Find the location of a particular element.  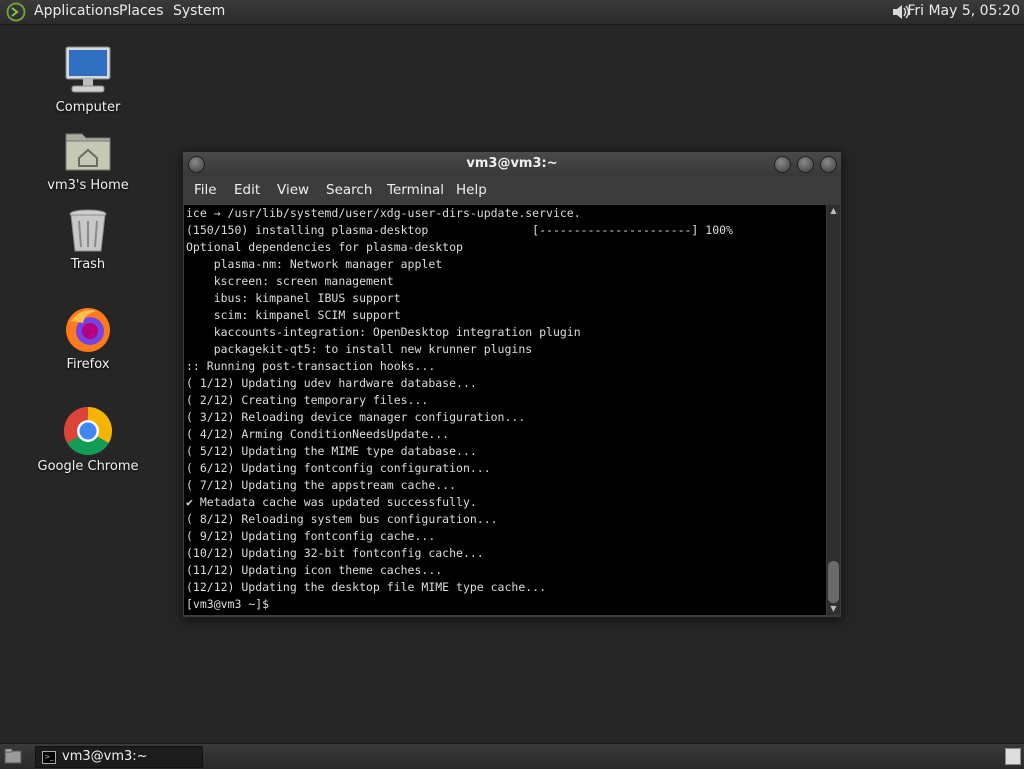

show-desktop-icon is located at coordinates (13, 756).